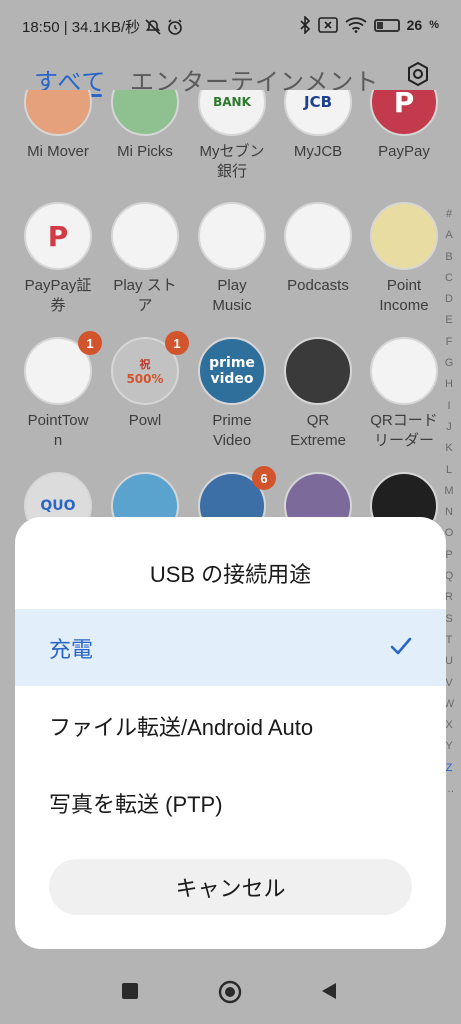  What do you see at coordinates (449, 491) in the screenshot?
I see `index-letter: M` at bounding box center [449, 491].